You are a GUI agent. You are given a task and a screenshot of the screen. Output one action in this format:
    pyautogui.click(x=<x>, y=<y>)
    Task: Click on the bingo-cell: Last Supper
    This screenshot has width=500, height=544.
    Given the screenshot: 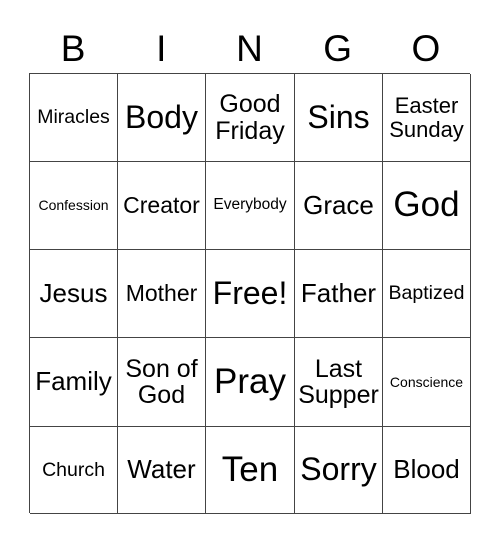 What is the action you would take?
    pyautogui.click(x=339, y=382)
    